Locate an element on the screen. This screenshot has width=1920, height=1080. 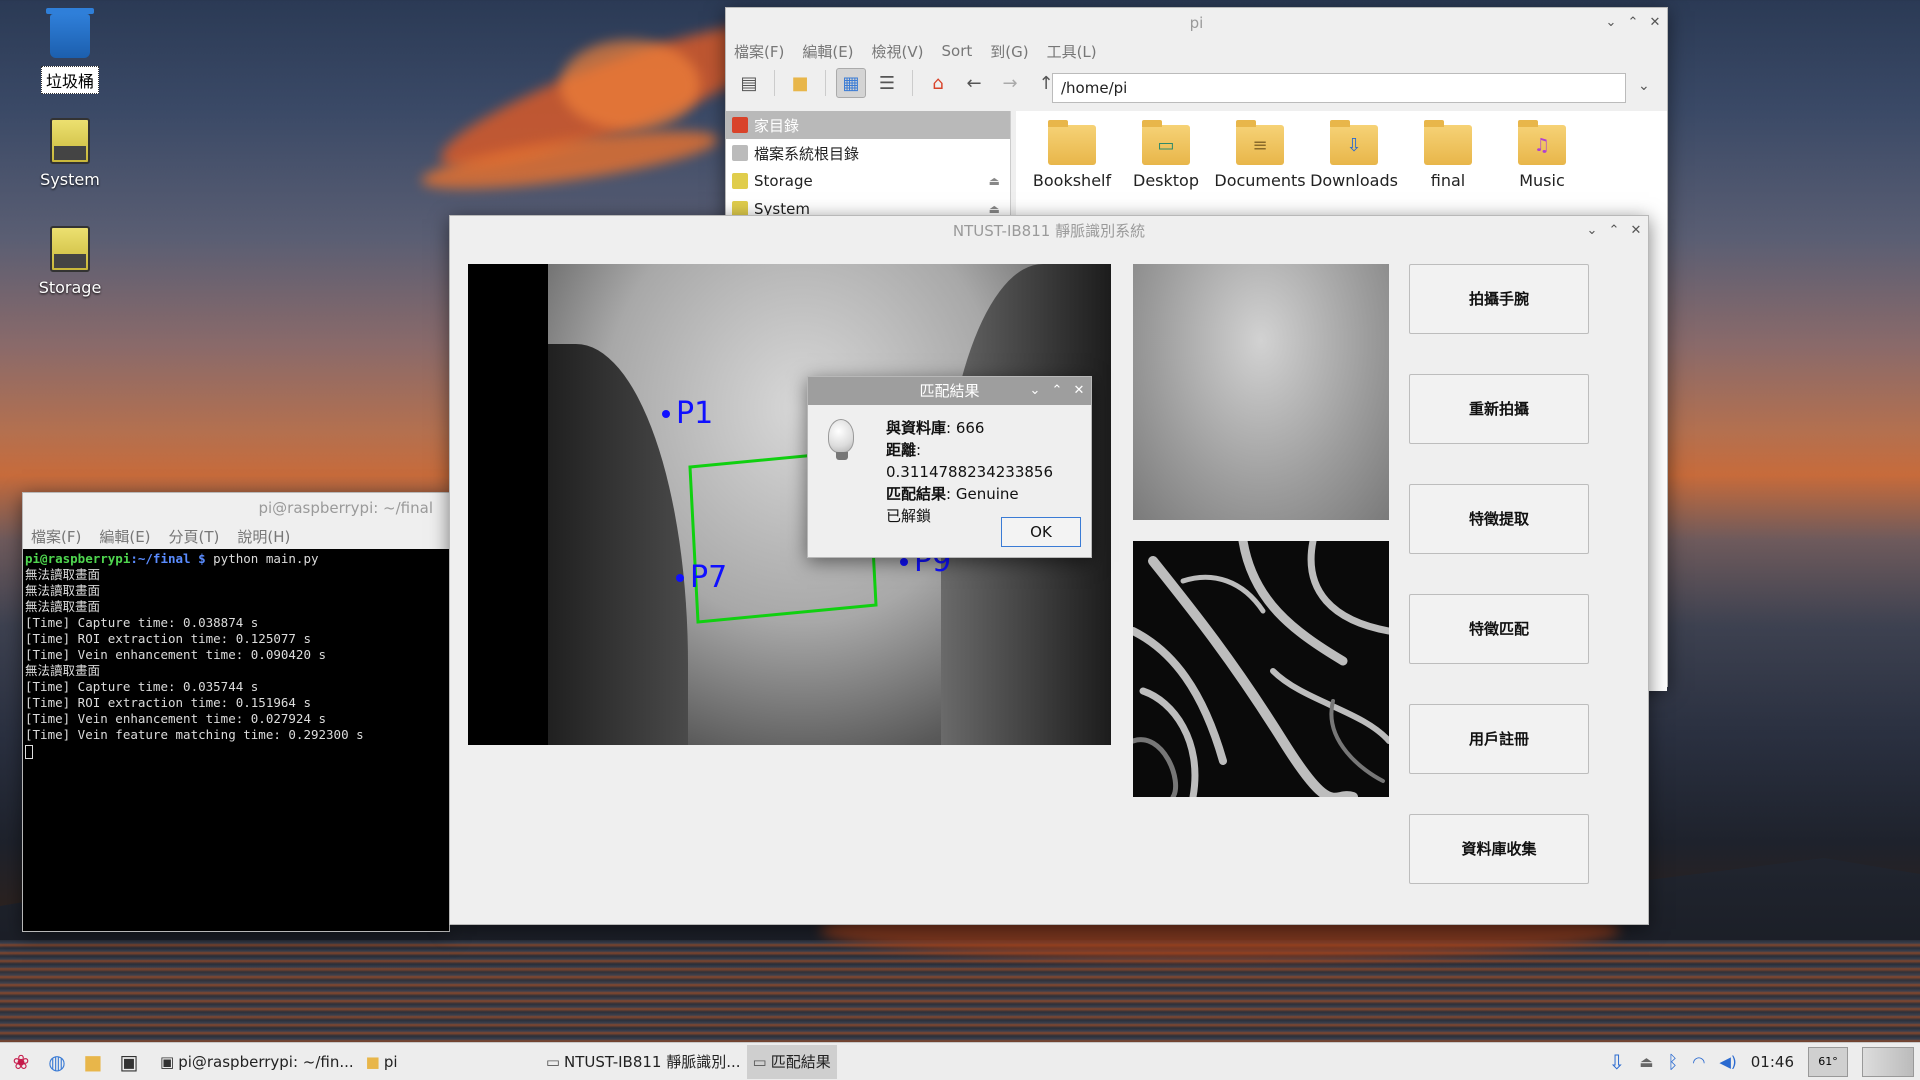
update-icon: ⇩ is located at coordinates (1617, 1062).